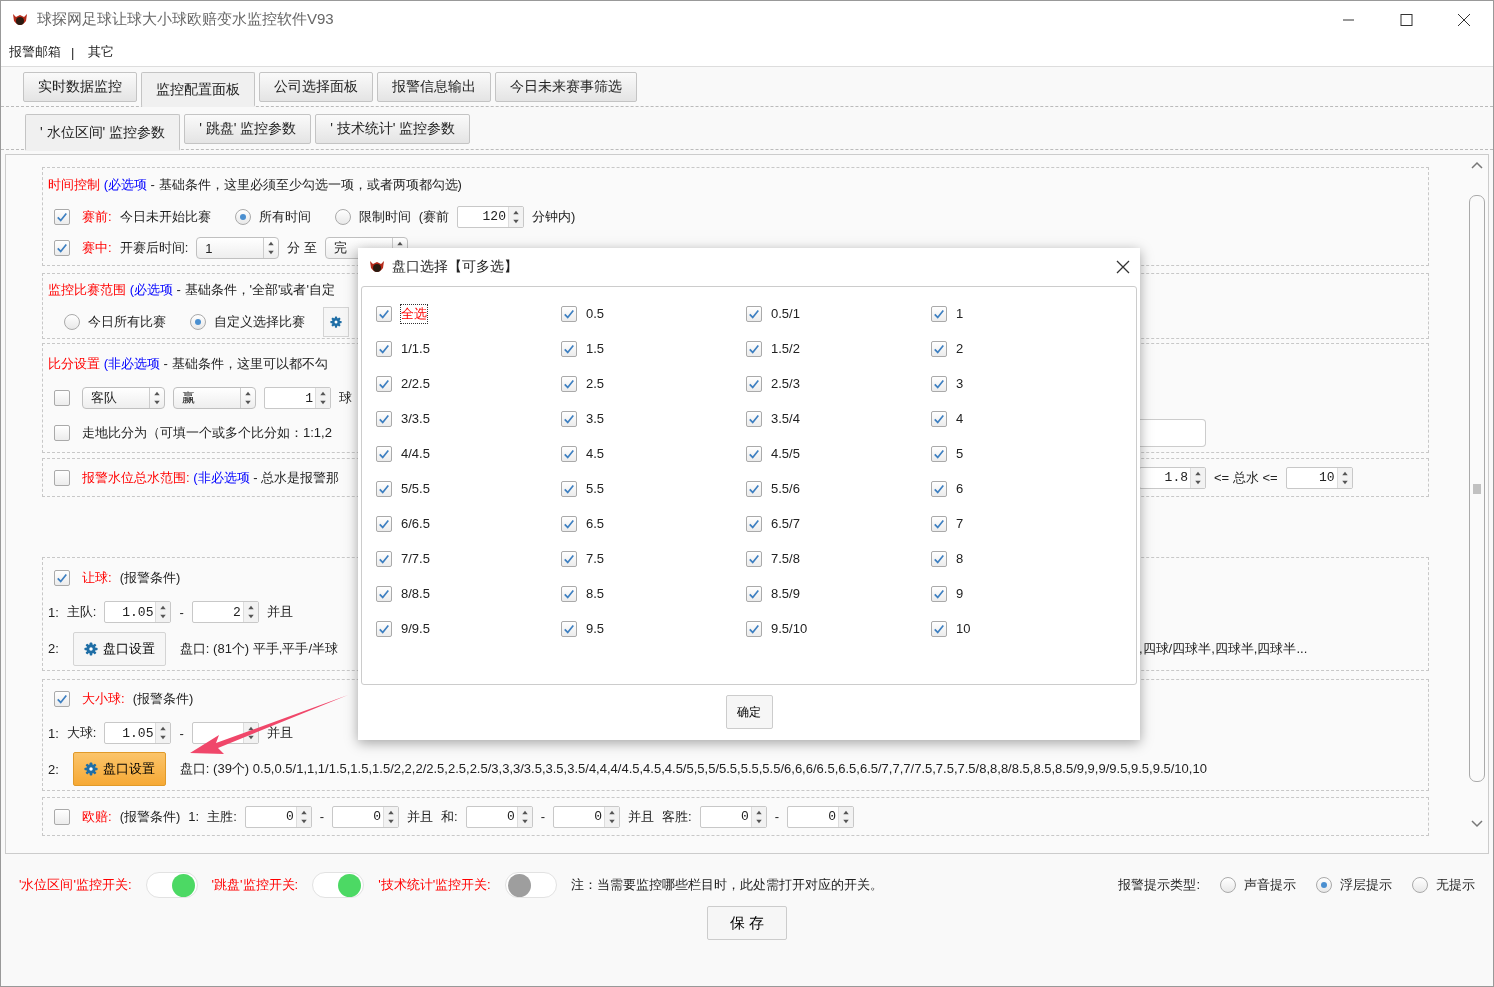 The width and height of the screenshot is (1494, 987). Describe the element at coordinates (749, 712) in the screenshot. I see `confirm-button: 确定` at that location.